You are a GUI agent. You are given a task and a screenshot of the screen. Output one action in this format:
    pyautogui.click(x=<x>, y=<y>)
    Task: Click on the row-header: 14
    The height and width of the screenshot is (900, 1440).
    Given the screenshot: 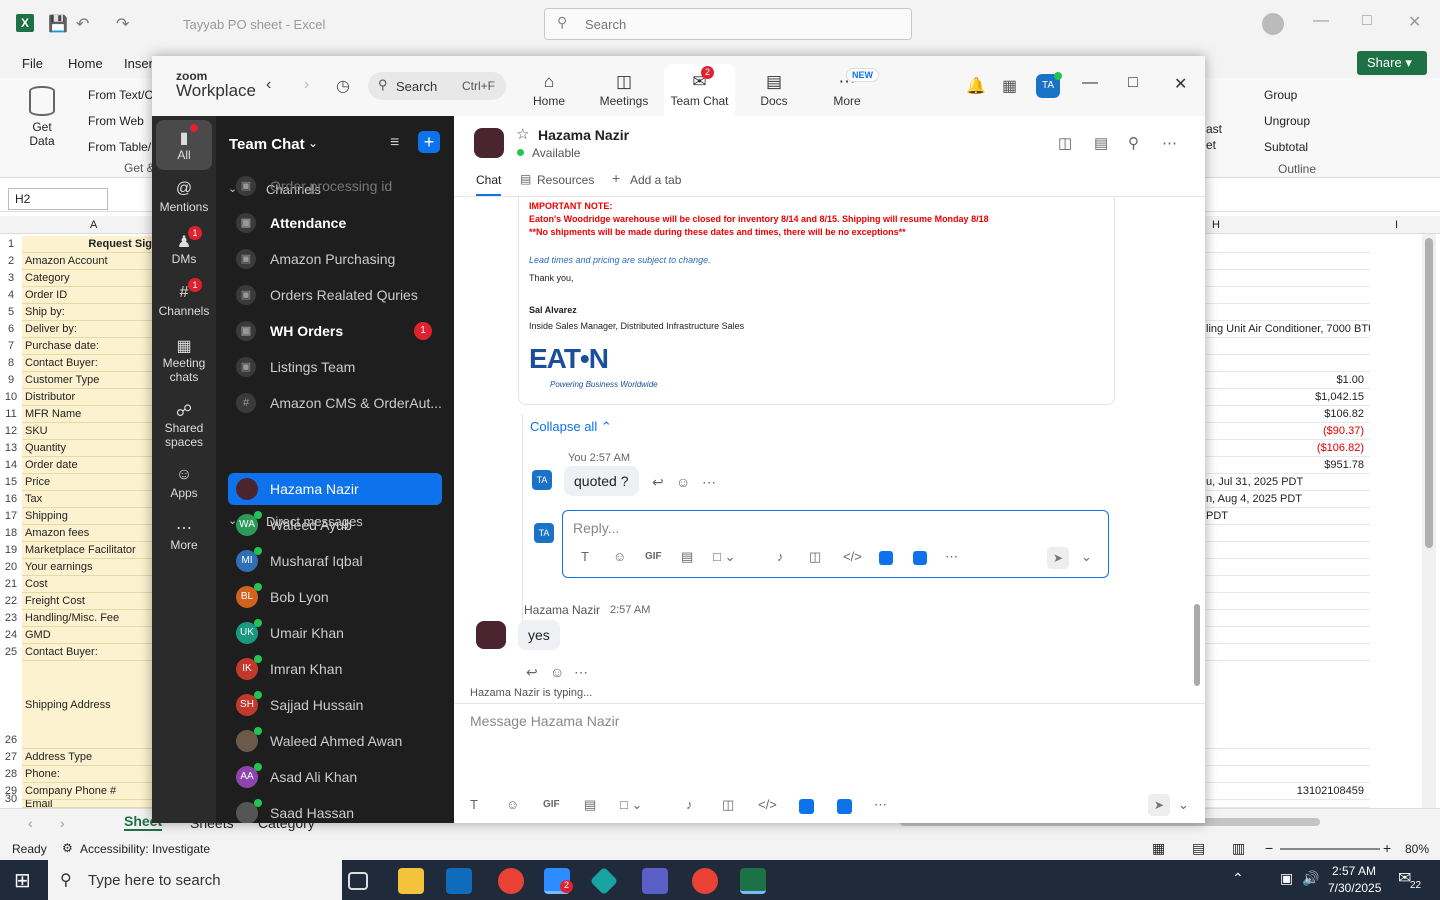 What is the action you would take?
    pyautogui.click(x=11, y=465)
    